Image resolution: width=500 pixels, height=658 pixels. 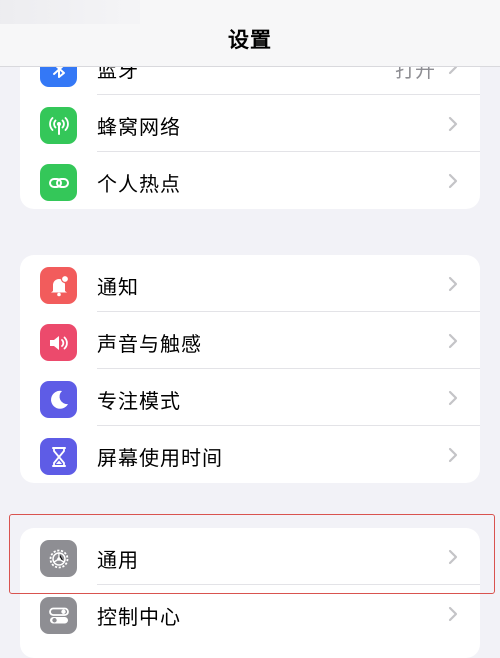 I want to click on status-bar-blur, so click(x=70, y=12).